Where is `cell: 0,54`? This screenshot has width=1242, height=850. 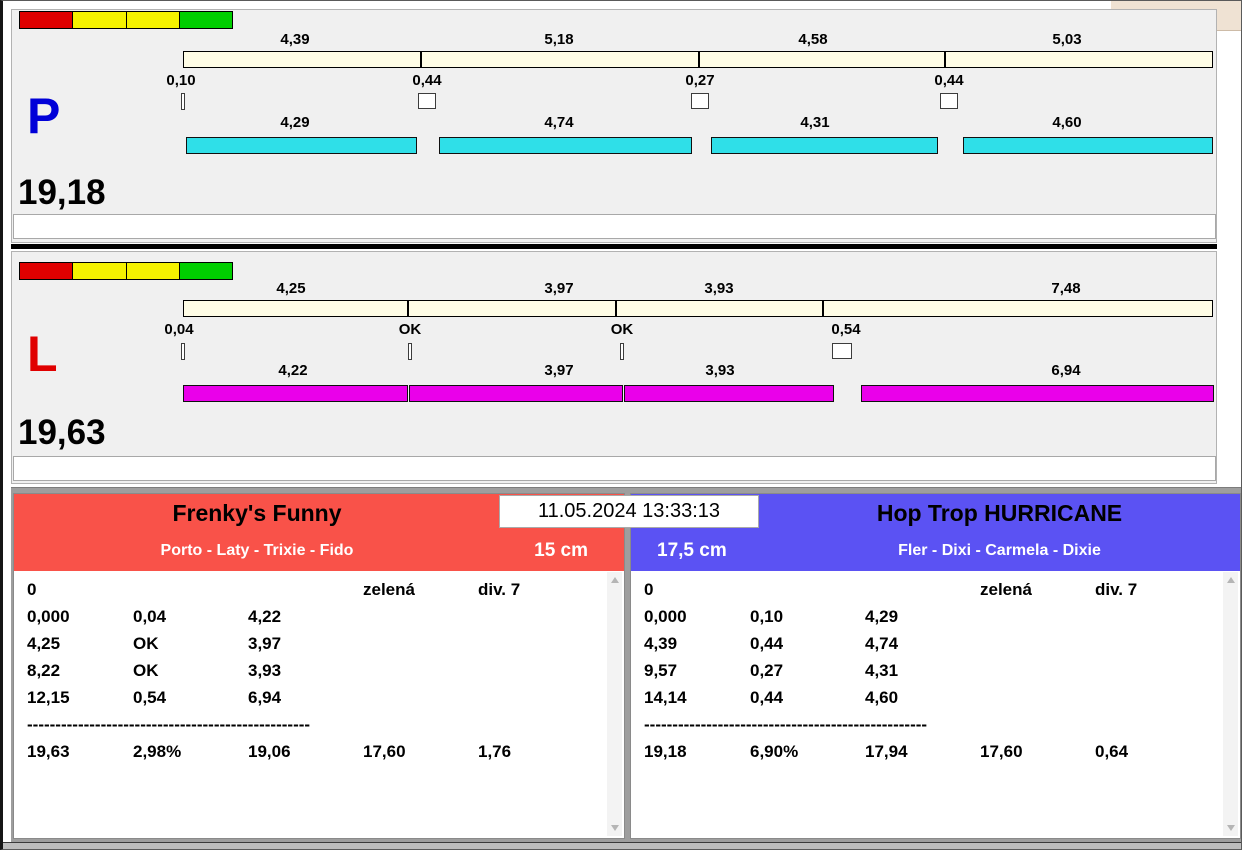
cell: 0,54 is located at coordinates (150, 697).